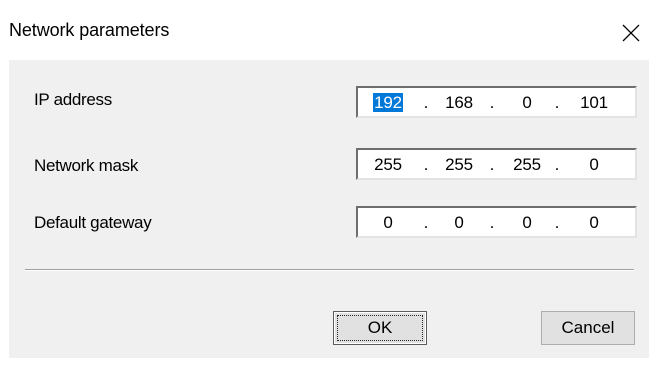  What do you see at coordinates (527, 103) in the screenshot?
I see `ip-address-octet-3: 0` at bounding box center [527, 103].